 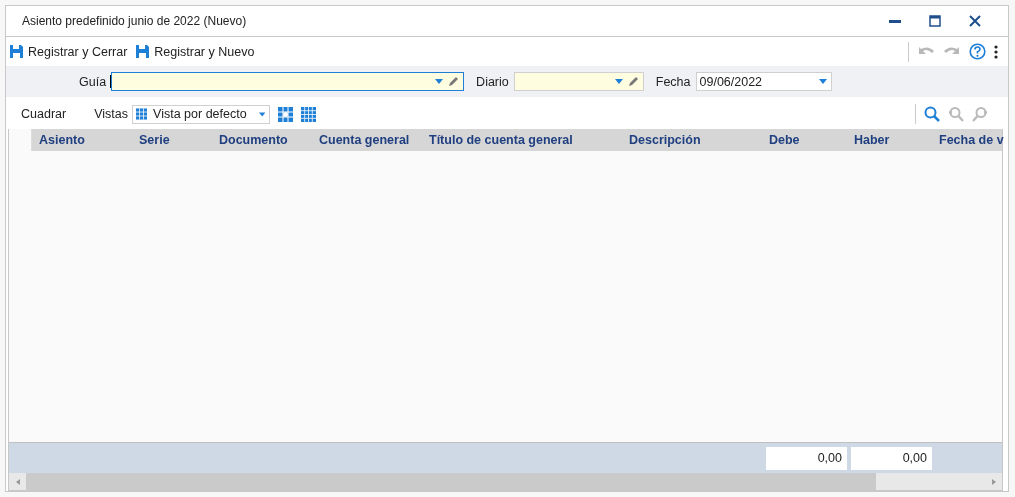 I want to click on input-field, so click(x=288, y=81).